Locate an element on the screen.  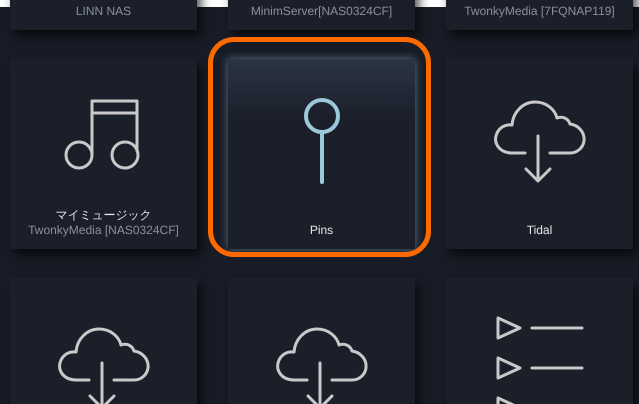
tile-title: Tidal is located at coordinates (539, 231).